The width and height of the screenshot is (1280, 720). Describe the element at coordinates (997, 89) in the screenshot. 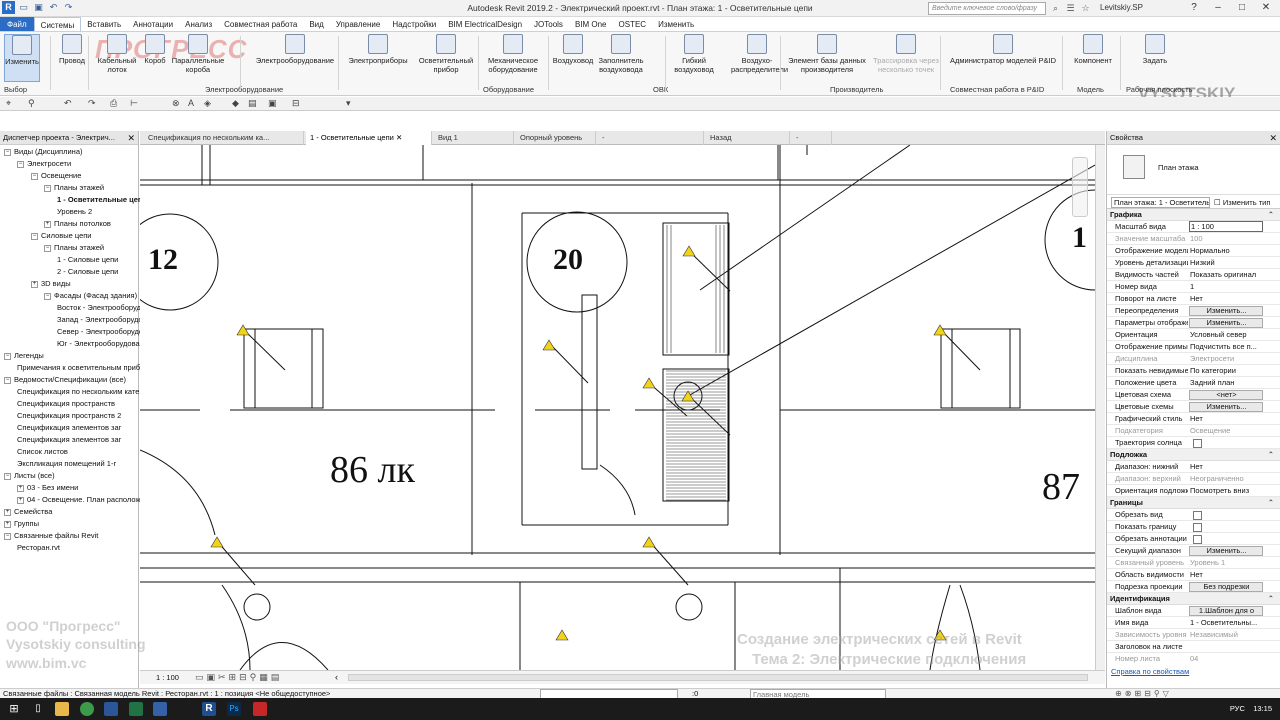

I see `ribbon-panel-label: Совместная работа в P&ID` at that location.